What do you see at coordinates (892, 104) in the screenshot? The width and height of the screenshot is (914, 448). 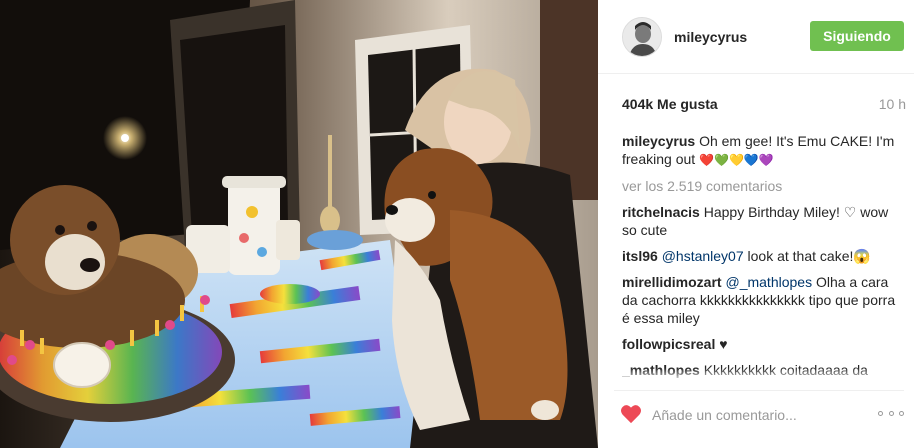 I see `post-age: 10 h` at bounding box center [892, 104].